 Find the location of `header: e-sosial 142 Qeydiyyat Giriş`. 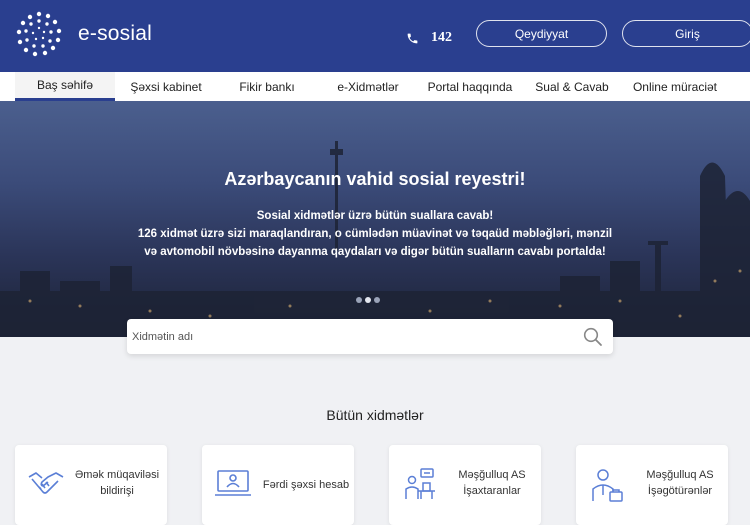

header: e-sosial 142 Qeydiyyat Giriş is located at coordinates (375, 36).